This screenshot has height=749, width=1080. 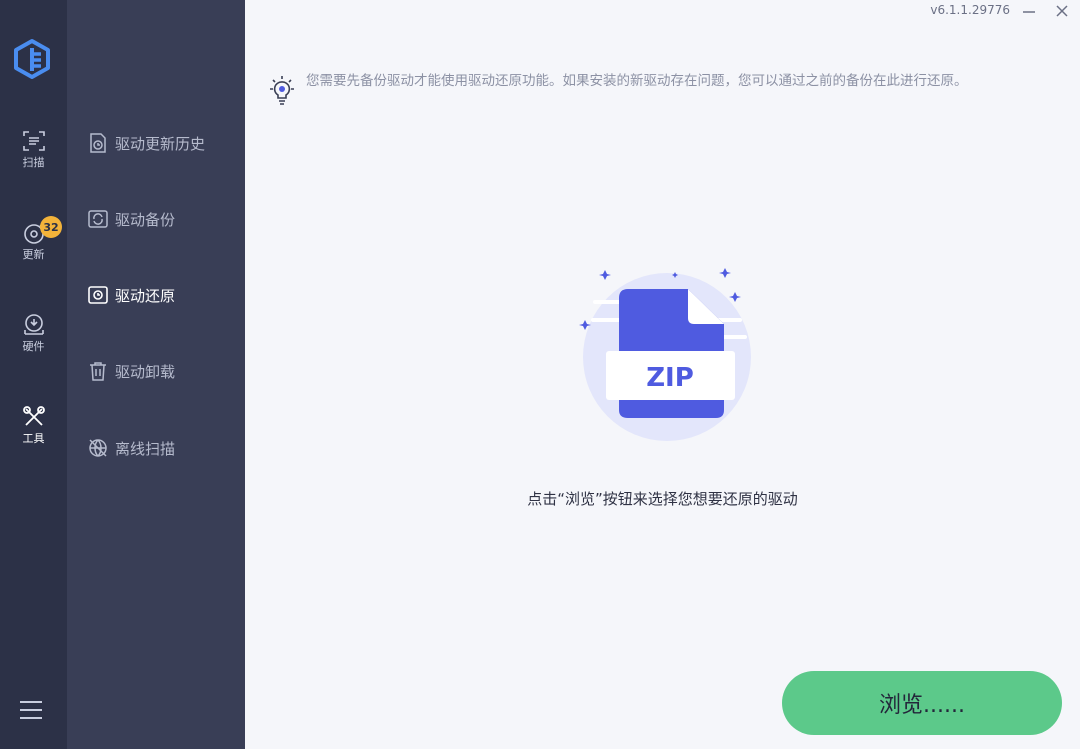 What do you see at coordinates (33, 374) in the screenshot?
I see `main-rail: 扫描 32 更新 硬件 工具` at bounding box center [33, 374].